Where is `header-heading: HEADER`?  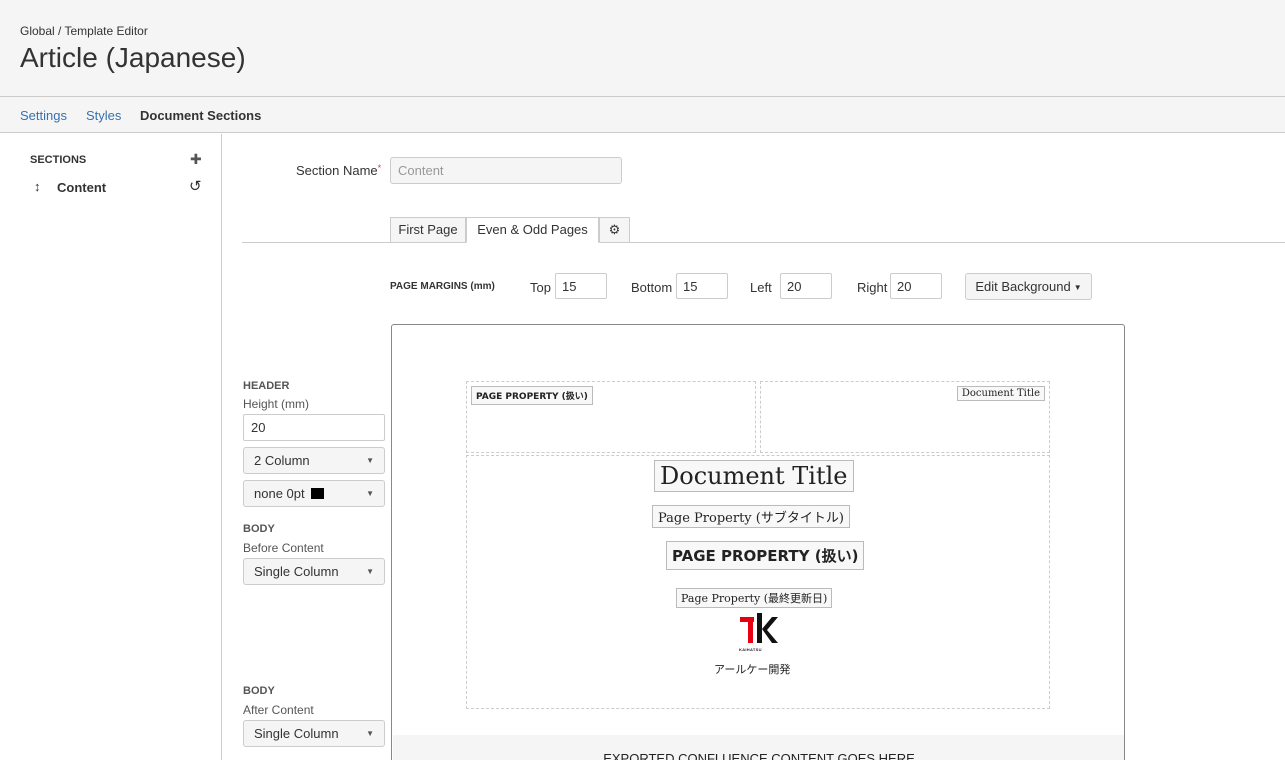
header-heading: HEADER is located at coordinates (266, 386).